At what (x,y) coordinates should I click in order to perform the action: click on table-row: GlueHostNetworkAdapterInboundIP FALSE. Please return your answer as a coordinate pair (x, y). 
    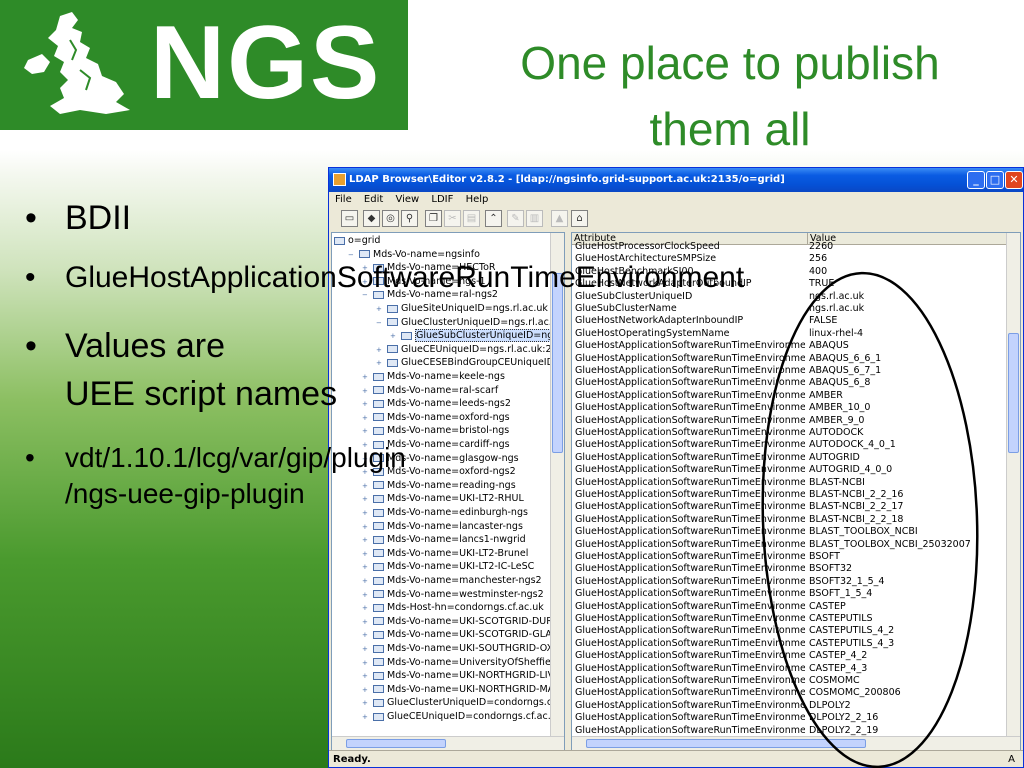
    Looking at the image, I should click on (789, 321).